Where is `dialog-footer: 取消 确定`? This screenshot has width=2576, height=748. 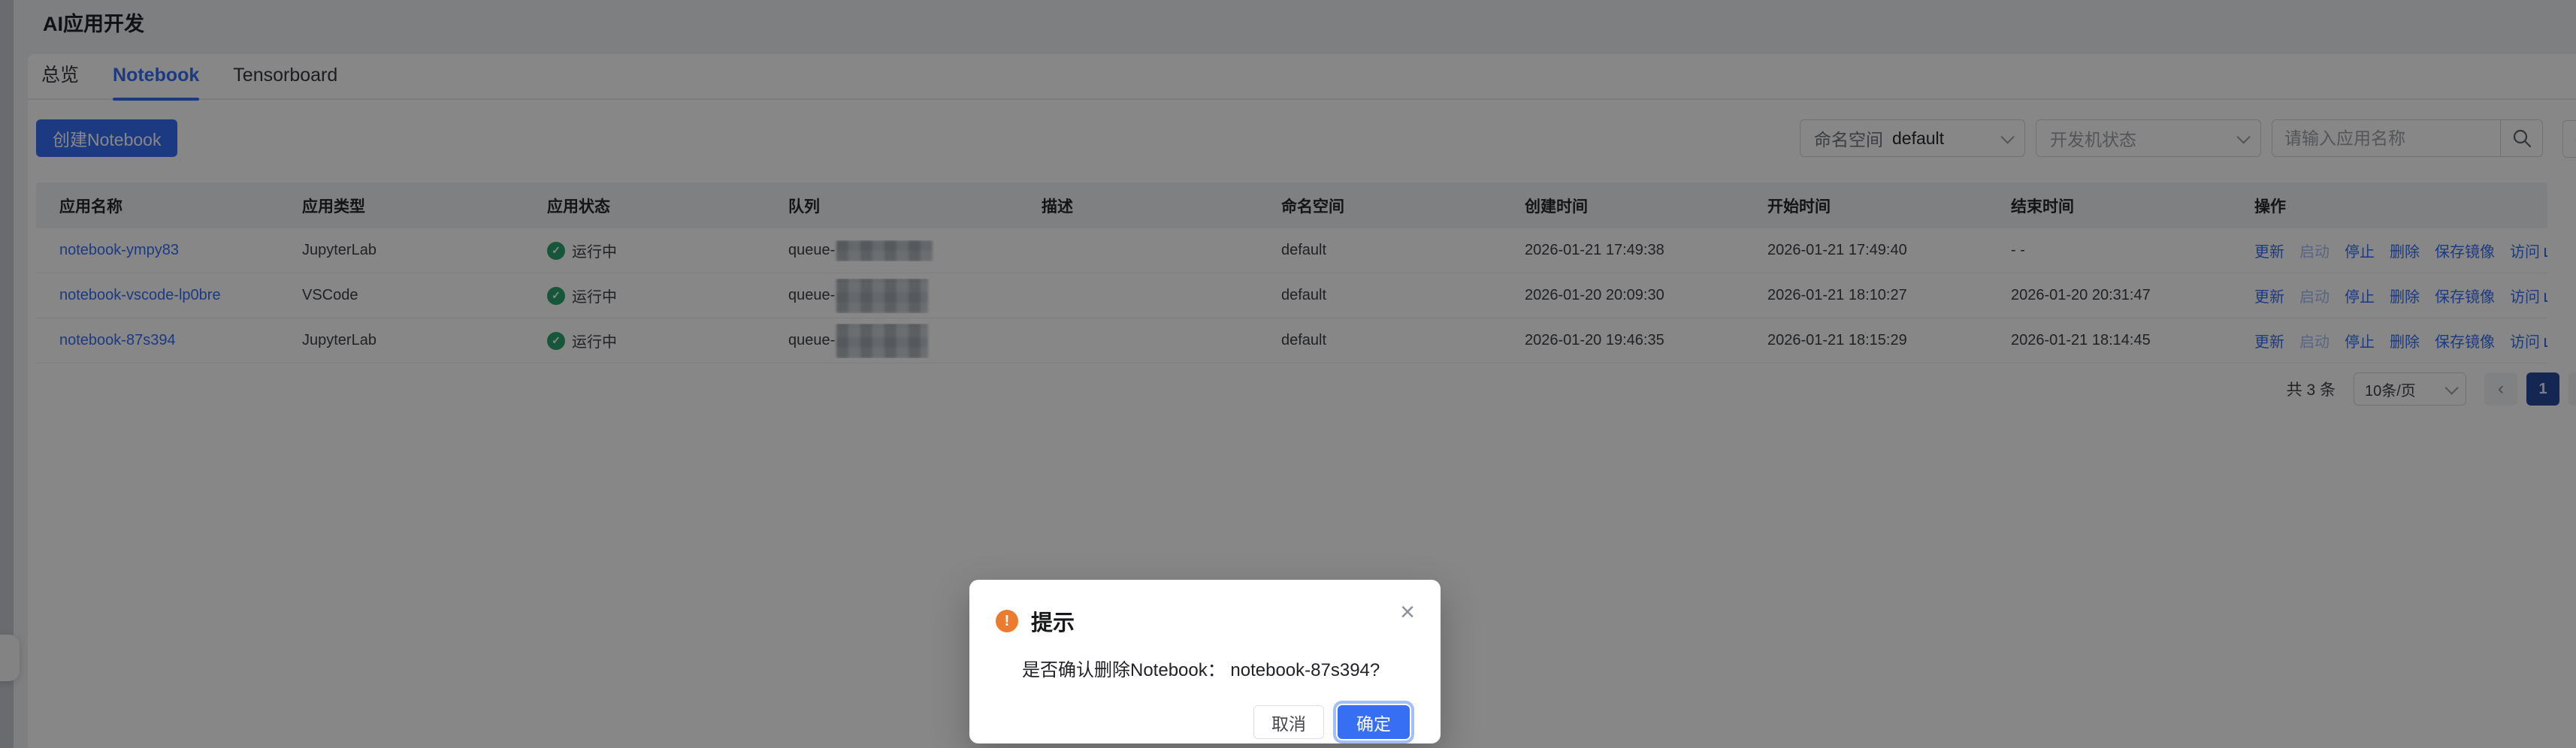 dialog-footer: 取消 确定 is located at coordinates (1205, 722).